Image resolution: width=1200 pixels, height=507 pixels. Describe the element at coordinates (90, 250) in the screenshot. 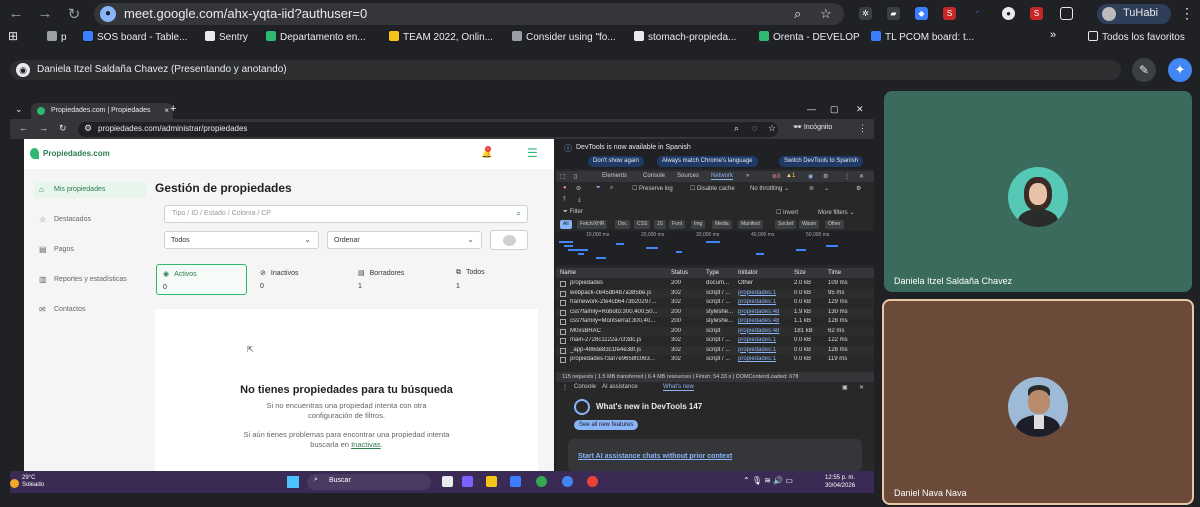

I see `sidebar-item: ▤ Pagos` at that location.